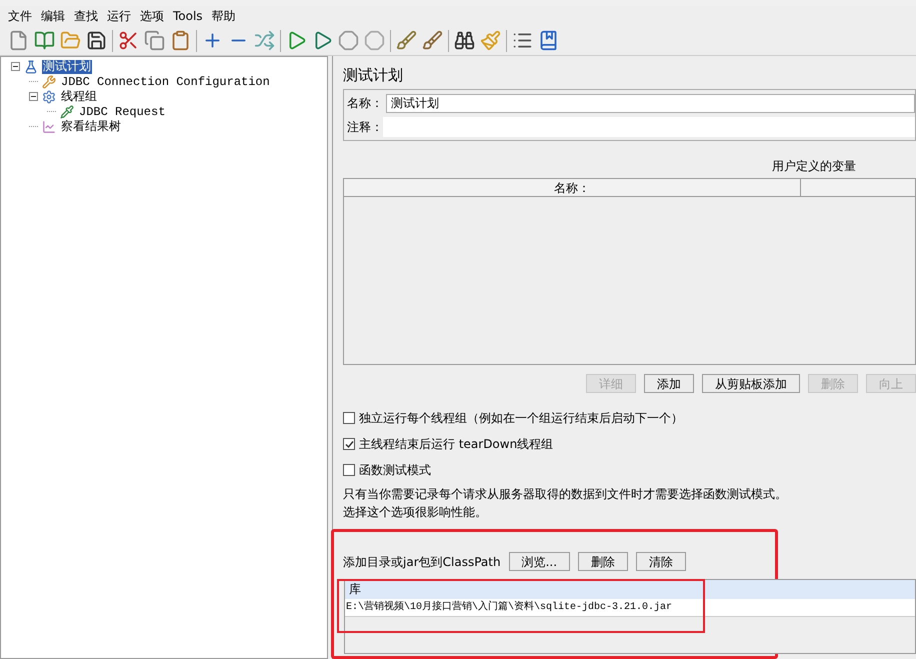 The width and height of the screenshot is (916, 659). I want to click on cut-icon, so click(128, 40).